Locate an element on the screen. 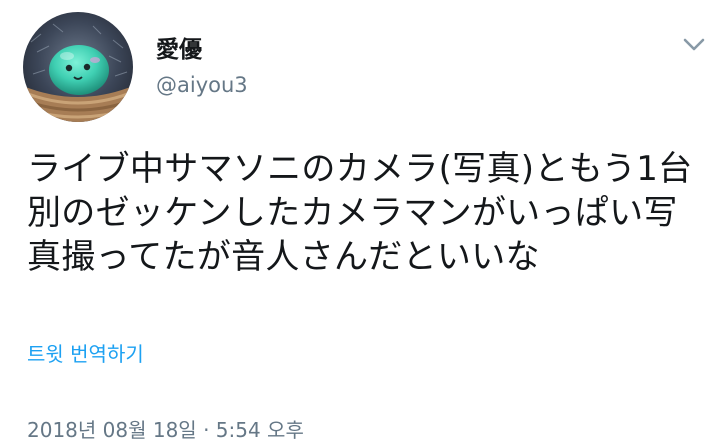  user-handle: @aiyou3 is located at coordinates (202, 85).